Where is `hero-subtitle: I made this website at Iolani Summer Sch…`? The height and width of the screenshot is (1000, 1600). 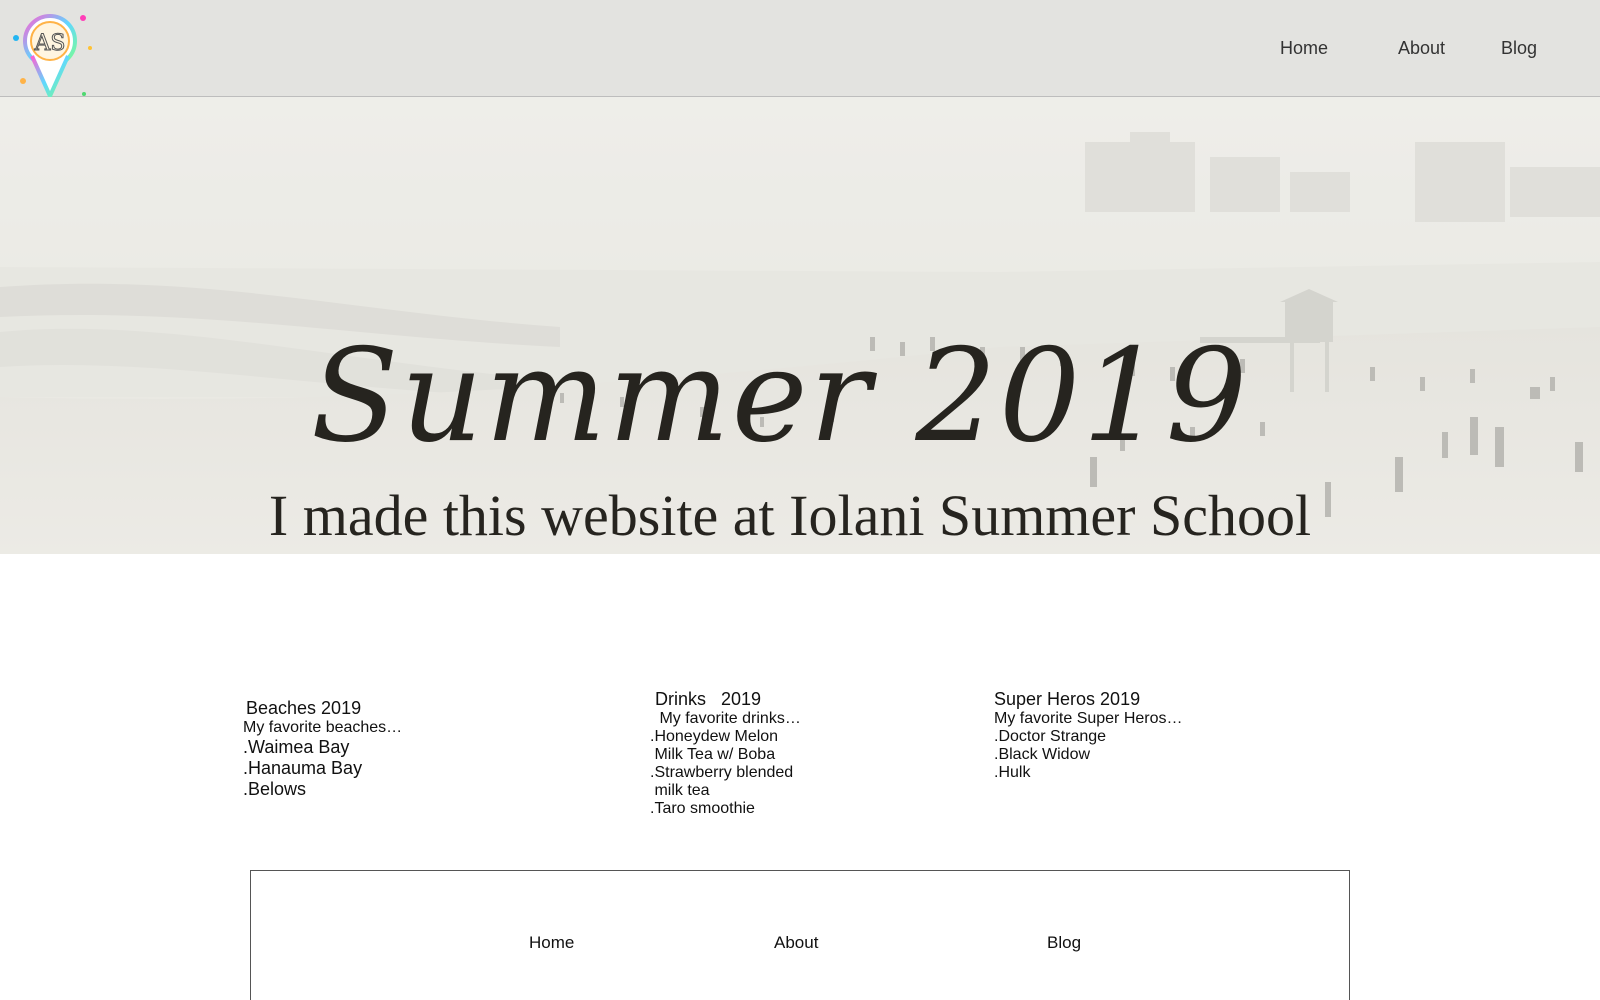
hero-subtitle: I made this website at Iolani Summer Sch… is located at coordinates (790, 515).